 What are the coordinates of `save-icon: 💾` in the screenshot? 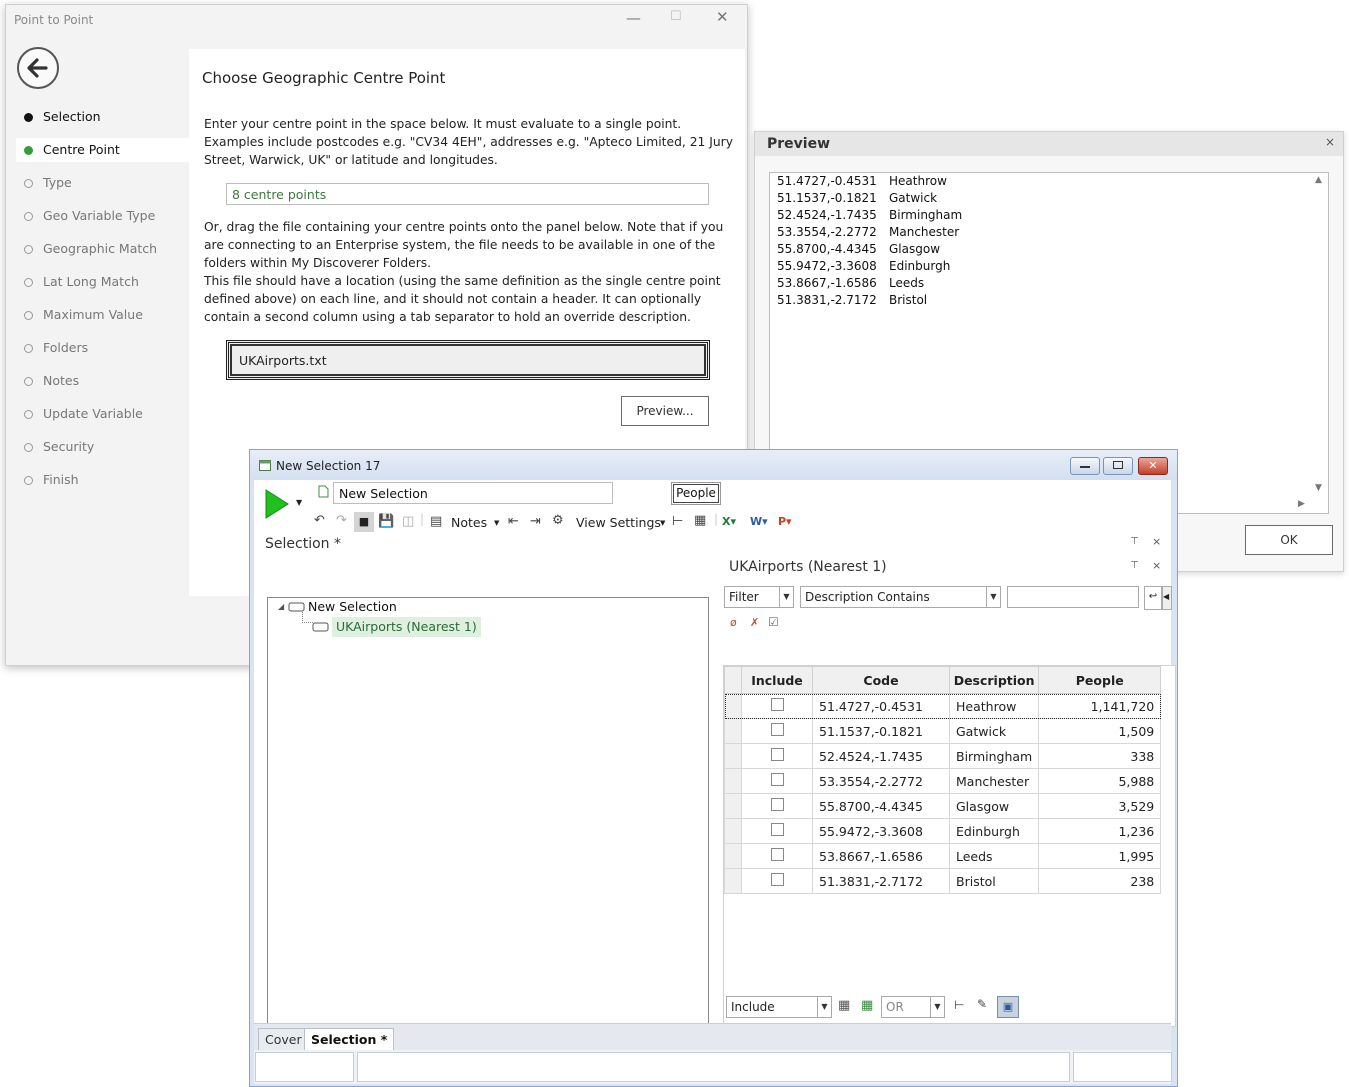 It's located at (386, 521).